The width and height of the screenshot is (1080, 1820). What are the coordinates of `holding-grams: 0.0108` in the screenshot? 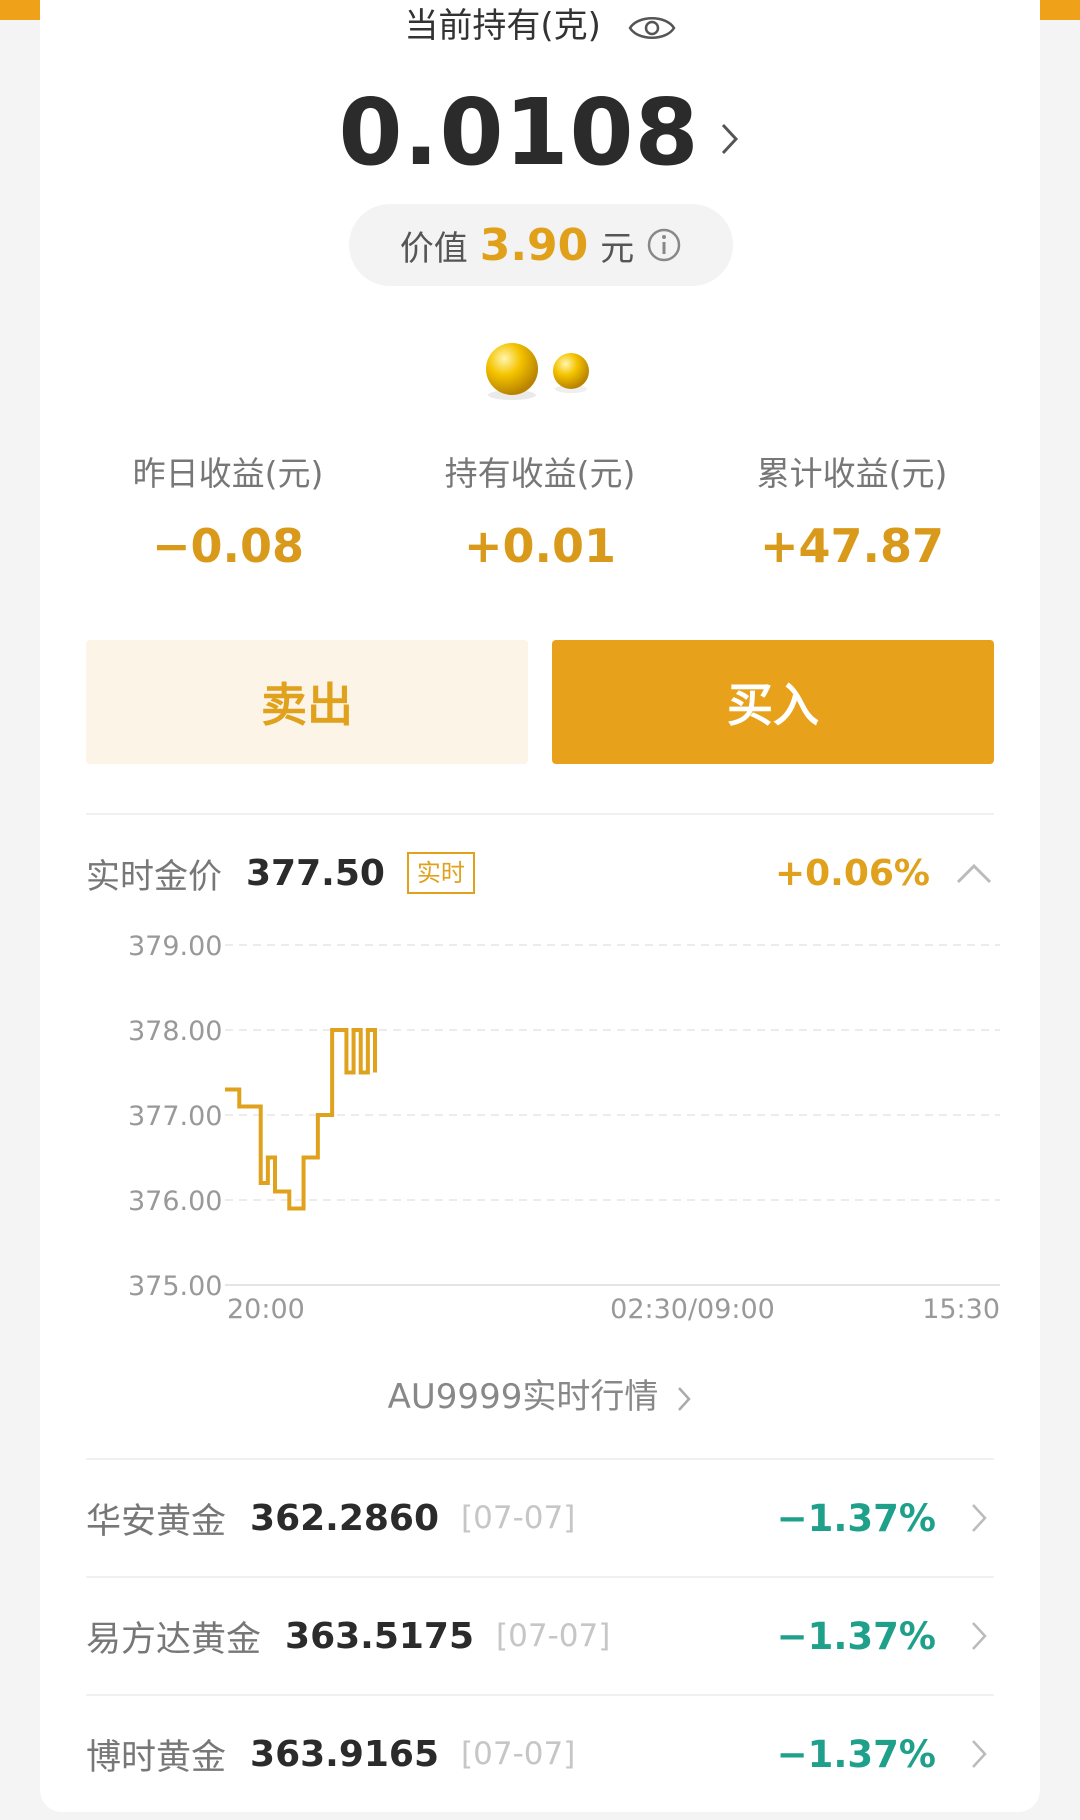 It's located at (519, 132).